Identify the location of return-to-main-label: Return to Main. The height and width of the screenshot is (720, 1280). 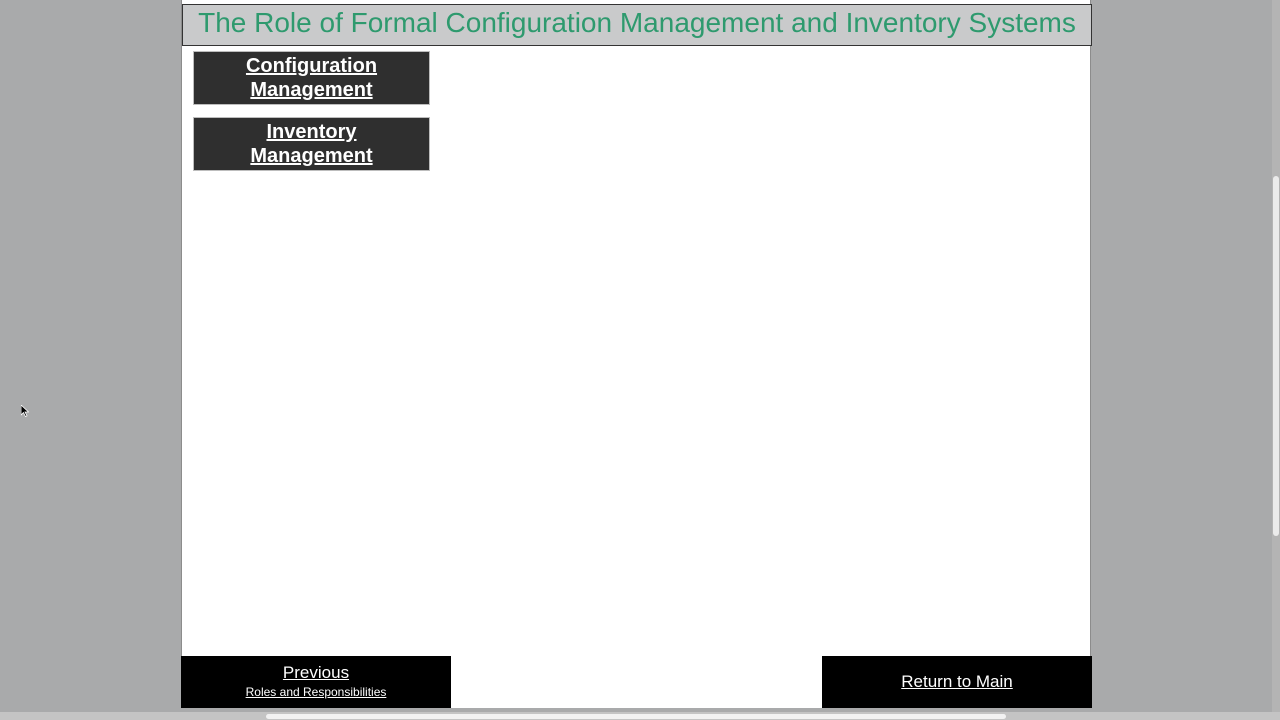
(957, 681).